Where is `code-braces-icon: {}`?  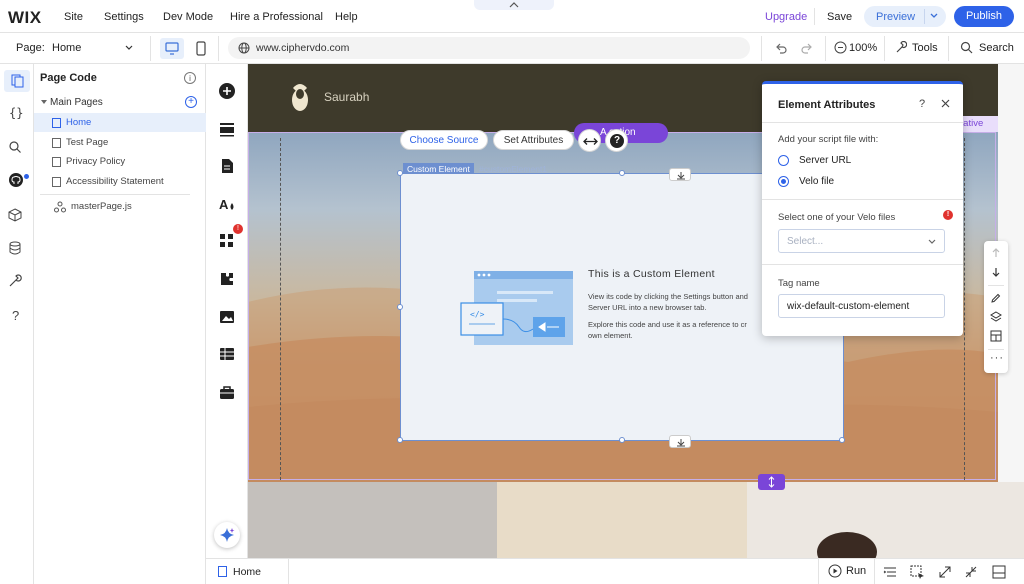
code-braces-icon: {} is located at coordinates (18, 115).